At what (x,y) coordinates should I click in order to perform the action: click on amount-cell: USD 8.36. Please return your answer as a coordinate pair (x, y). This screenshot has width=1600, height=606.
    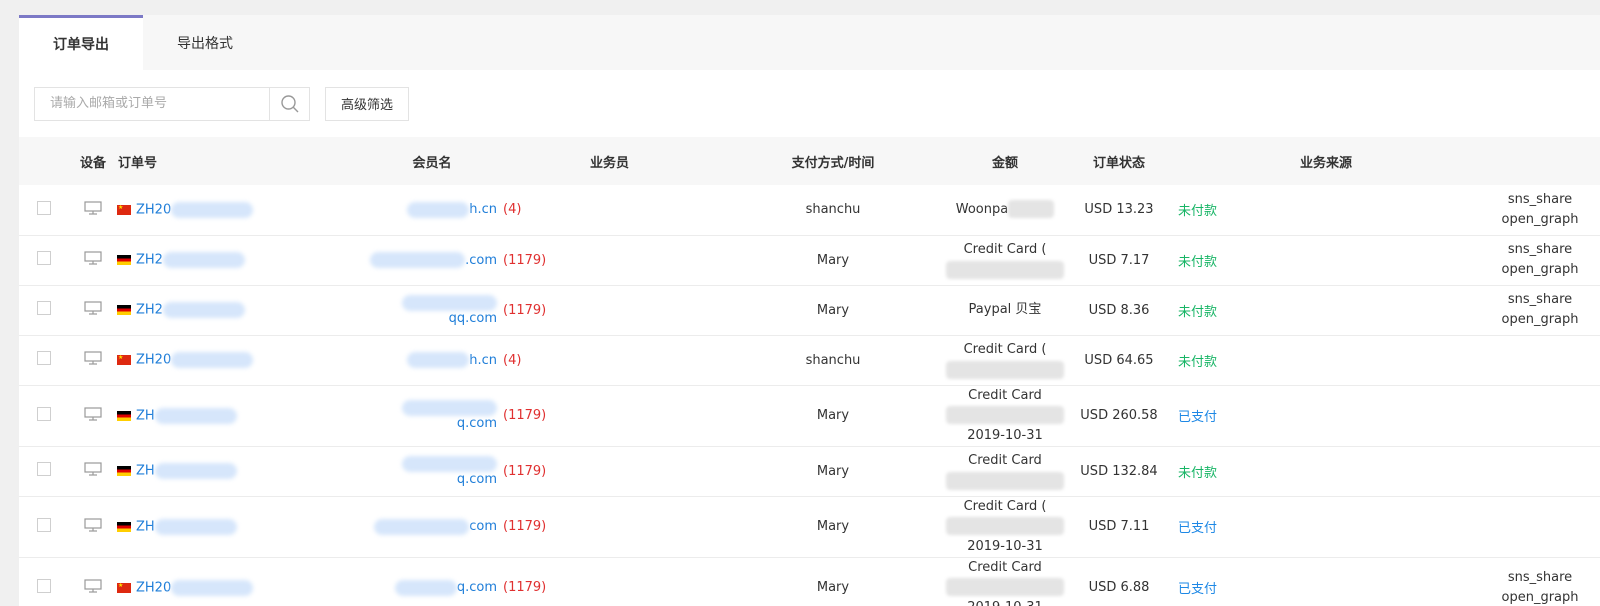
    Looking at the image, I should click on (1119, 310).